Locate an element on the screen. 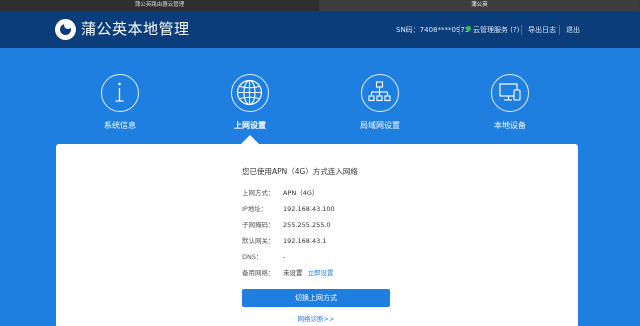 This screenshot has width=640, height=326. row-value: APN（4G） is located at coordinates (301, 193).